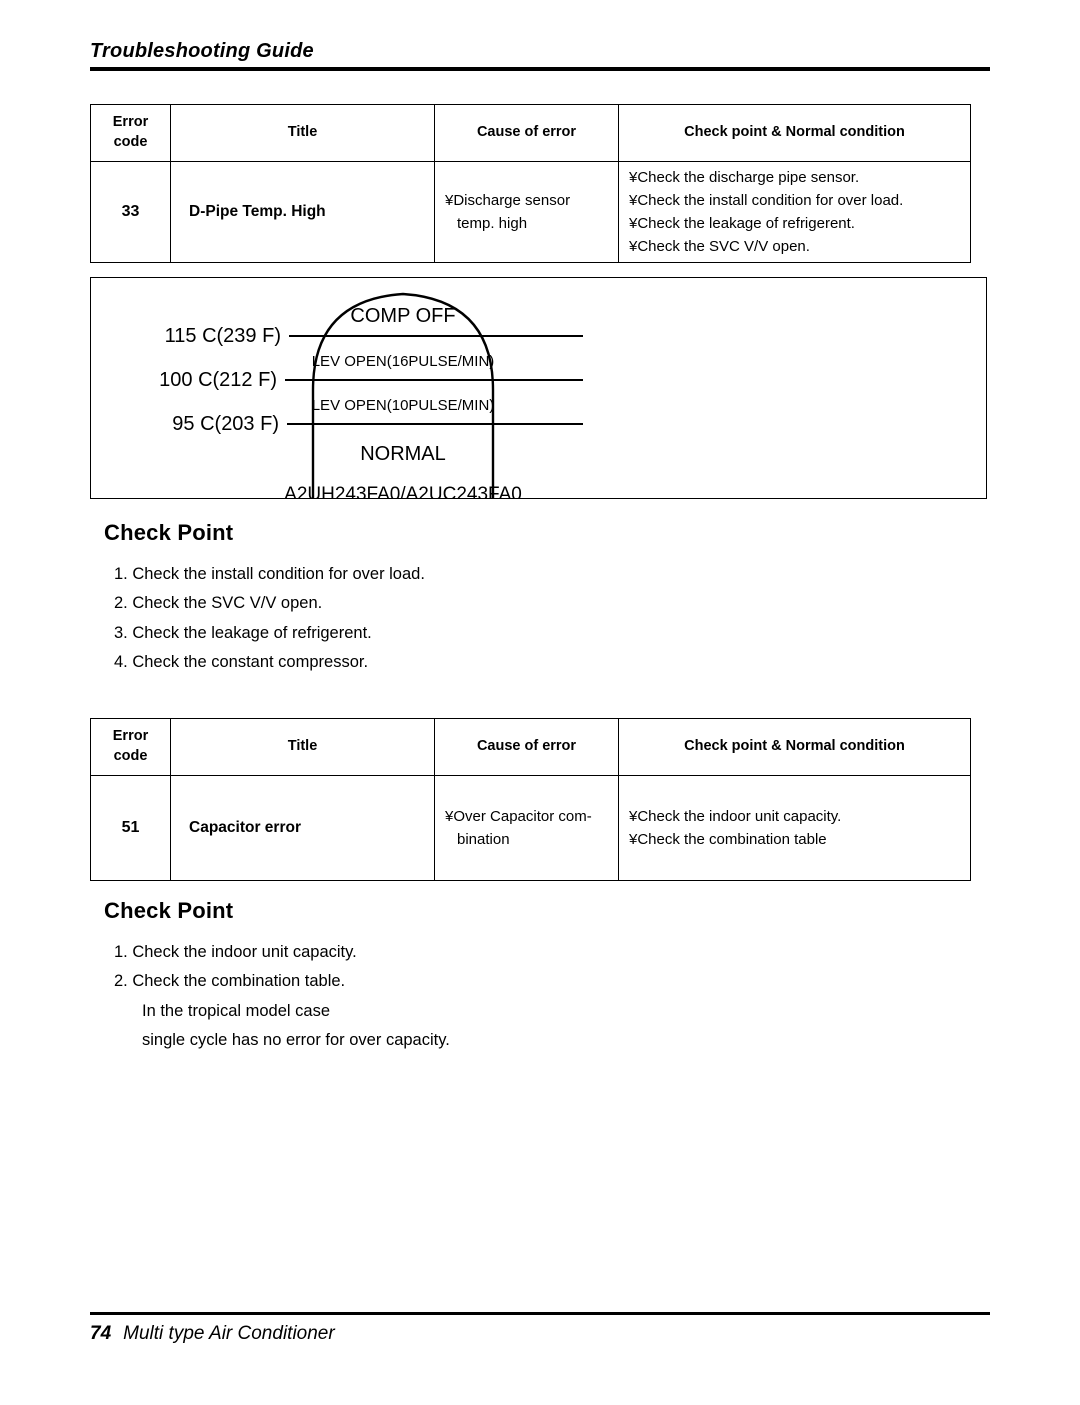 The height and width of the screenshot is (1405, 1080). What do you see at coordinates (403, 454) in the screenshot?
I see `zone-label-normal: NORMAL` at bounding box center [403, 454].